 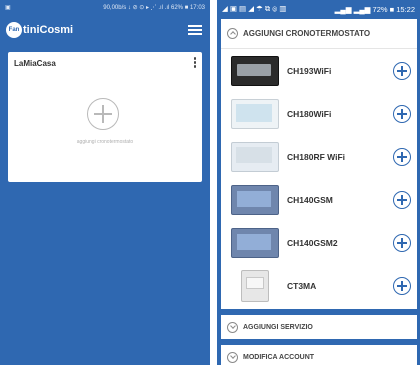 What do you see at coordinates (105, 142) in the screenshot?
I see `add-thermostat-caption: aggiungi cronotermostato` at bounding box center [105, 142].